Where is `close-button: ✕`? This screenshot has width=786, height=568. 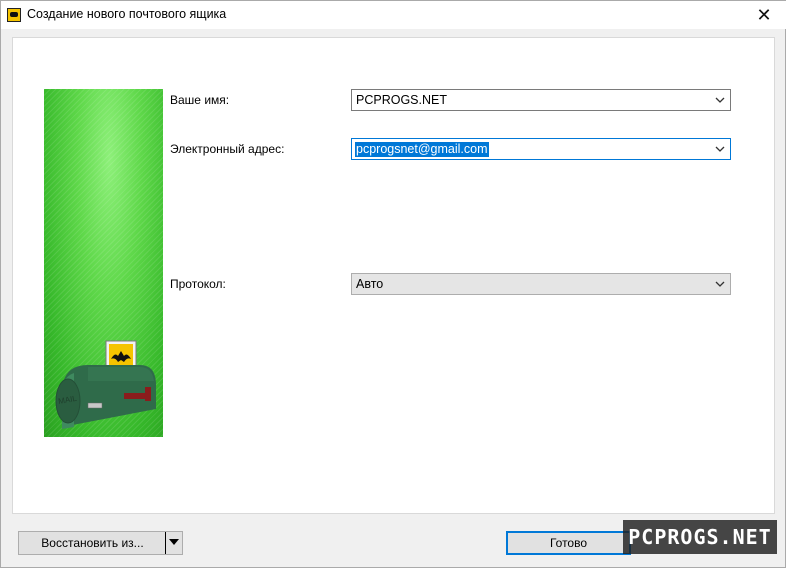 close-button: ✕ is located at coordinates (763, 15).